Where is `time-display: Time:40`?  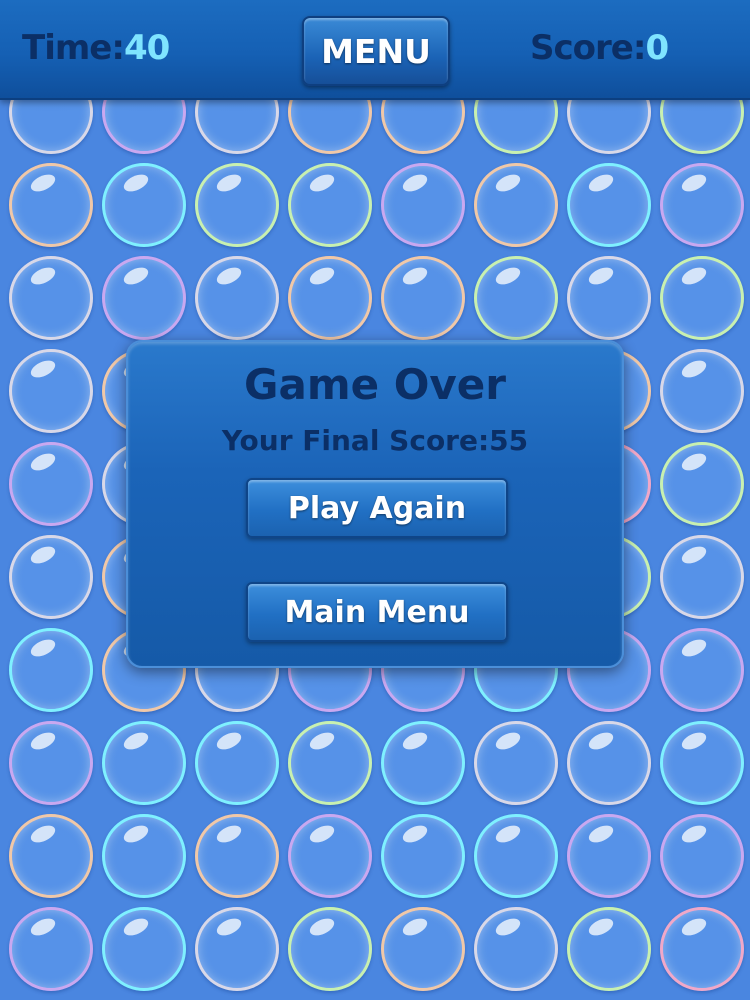
time-display: Time:40 is located at coordinates (96, 48).